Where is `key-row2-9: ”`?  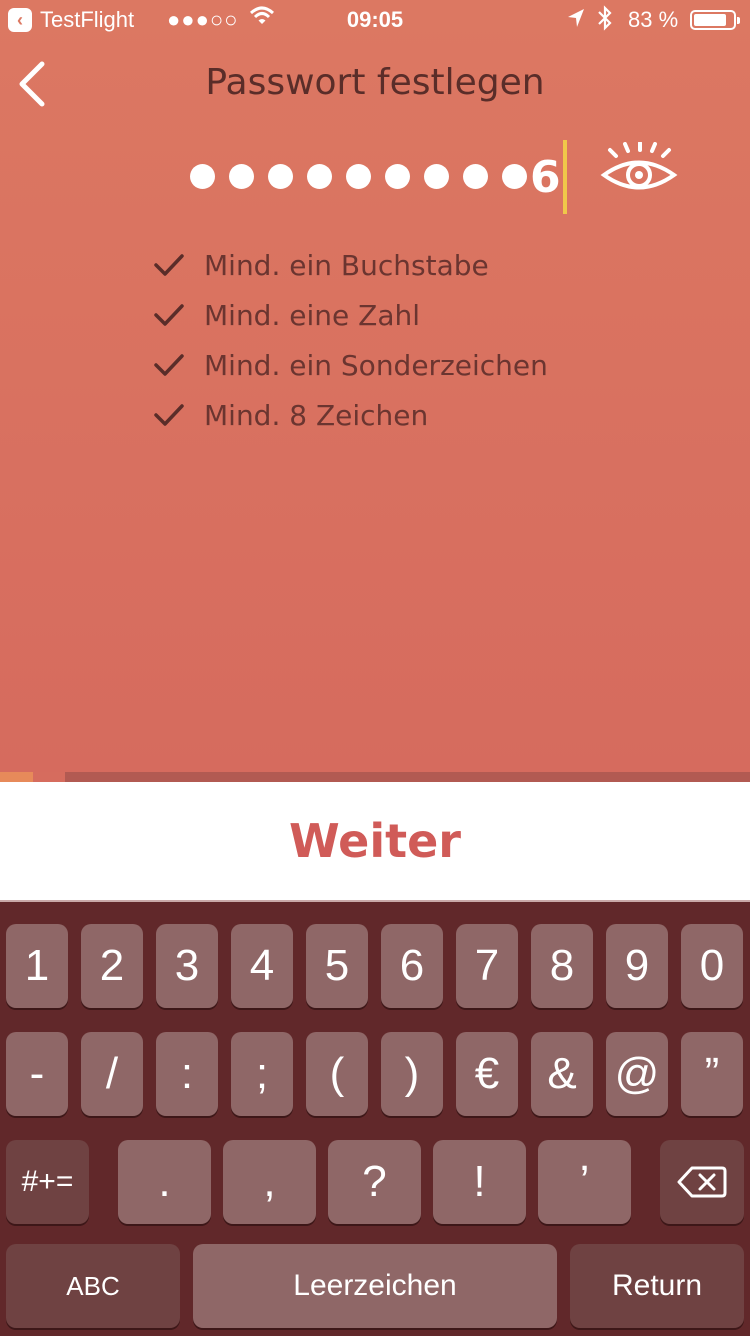
key-row2-9: ” is located at coordinates (712, 1074).